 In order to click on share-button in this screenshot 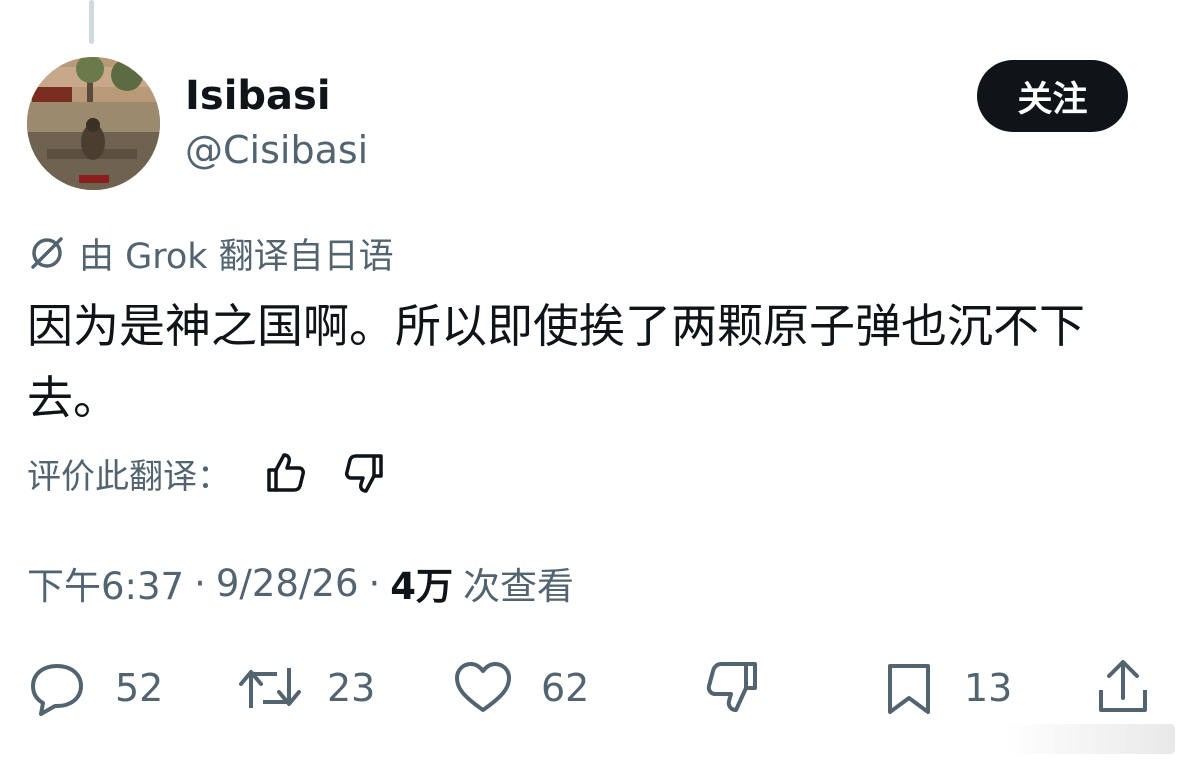, I will do `click(1123, 688)`.